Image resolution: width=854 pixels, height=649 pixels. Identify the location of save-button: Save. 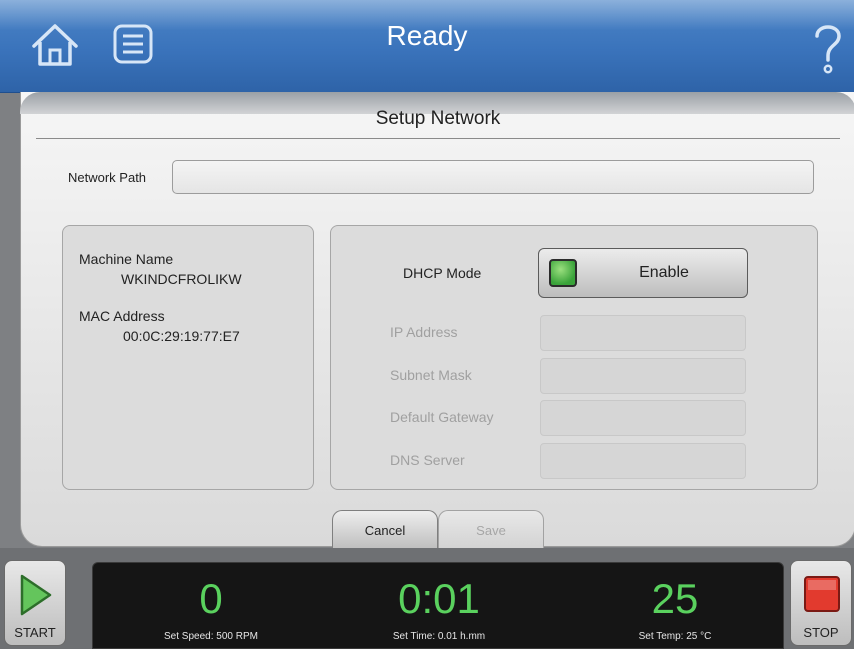
(491, 529).